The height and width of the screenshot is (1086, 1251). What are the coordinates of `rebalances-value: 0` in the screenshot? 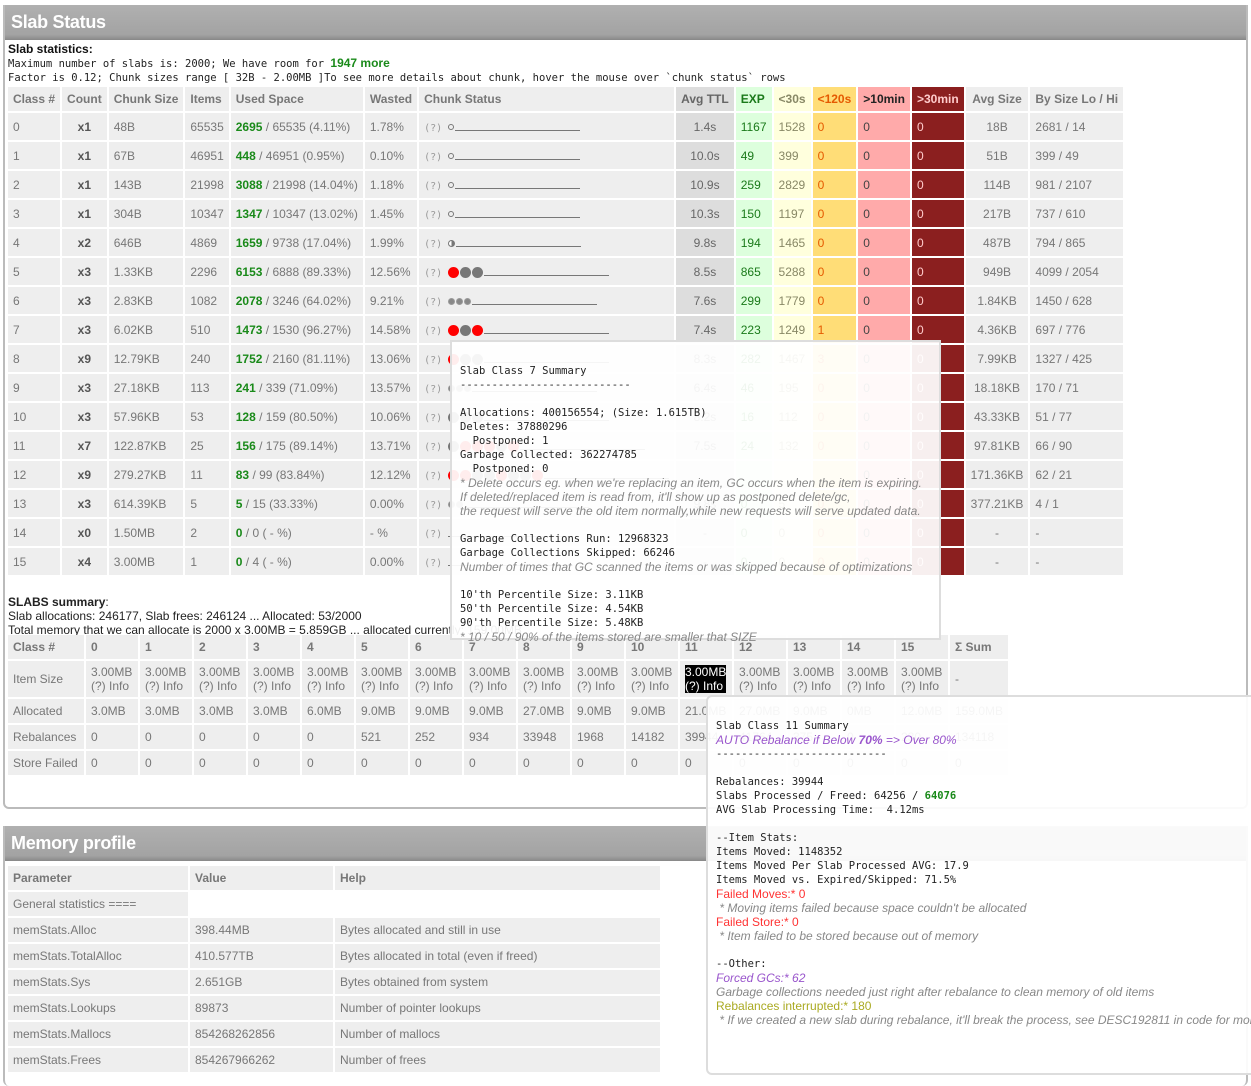 It's located at (274, 737).